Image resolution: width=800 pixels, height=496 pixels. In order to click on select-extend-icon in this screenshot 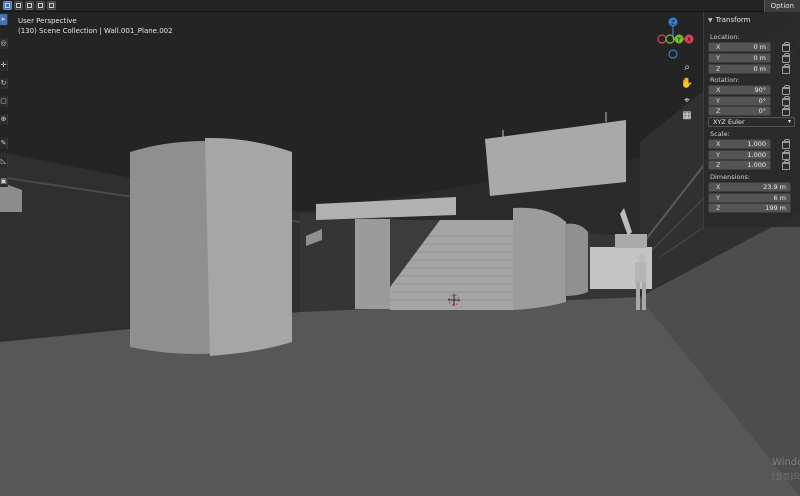, I will do `click(18, 5)`.